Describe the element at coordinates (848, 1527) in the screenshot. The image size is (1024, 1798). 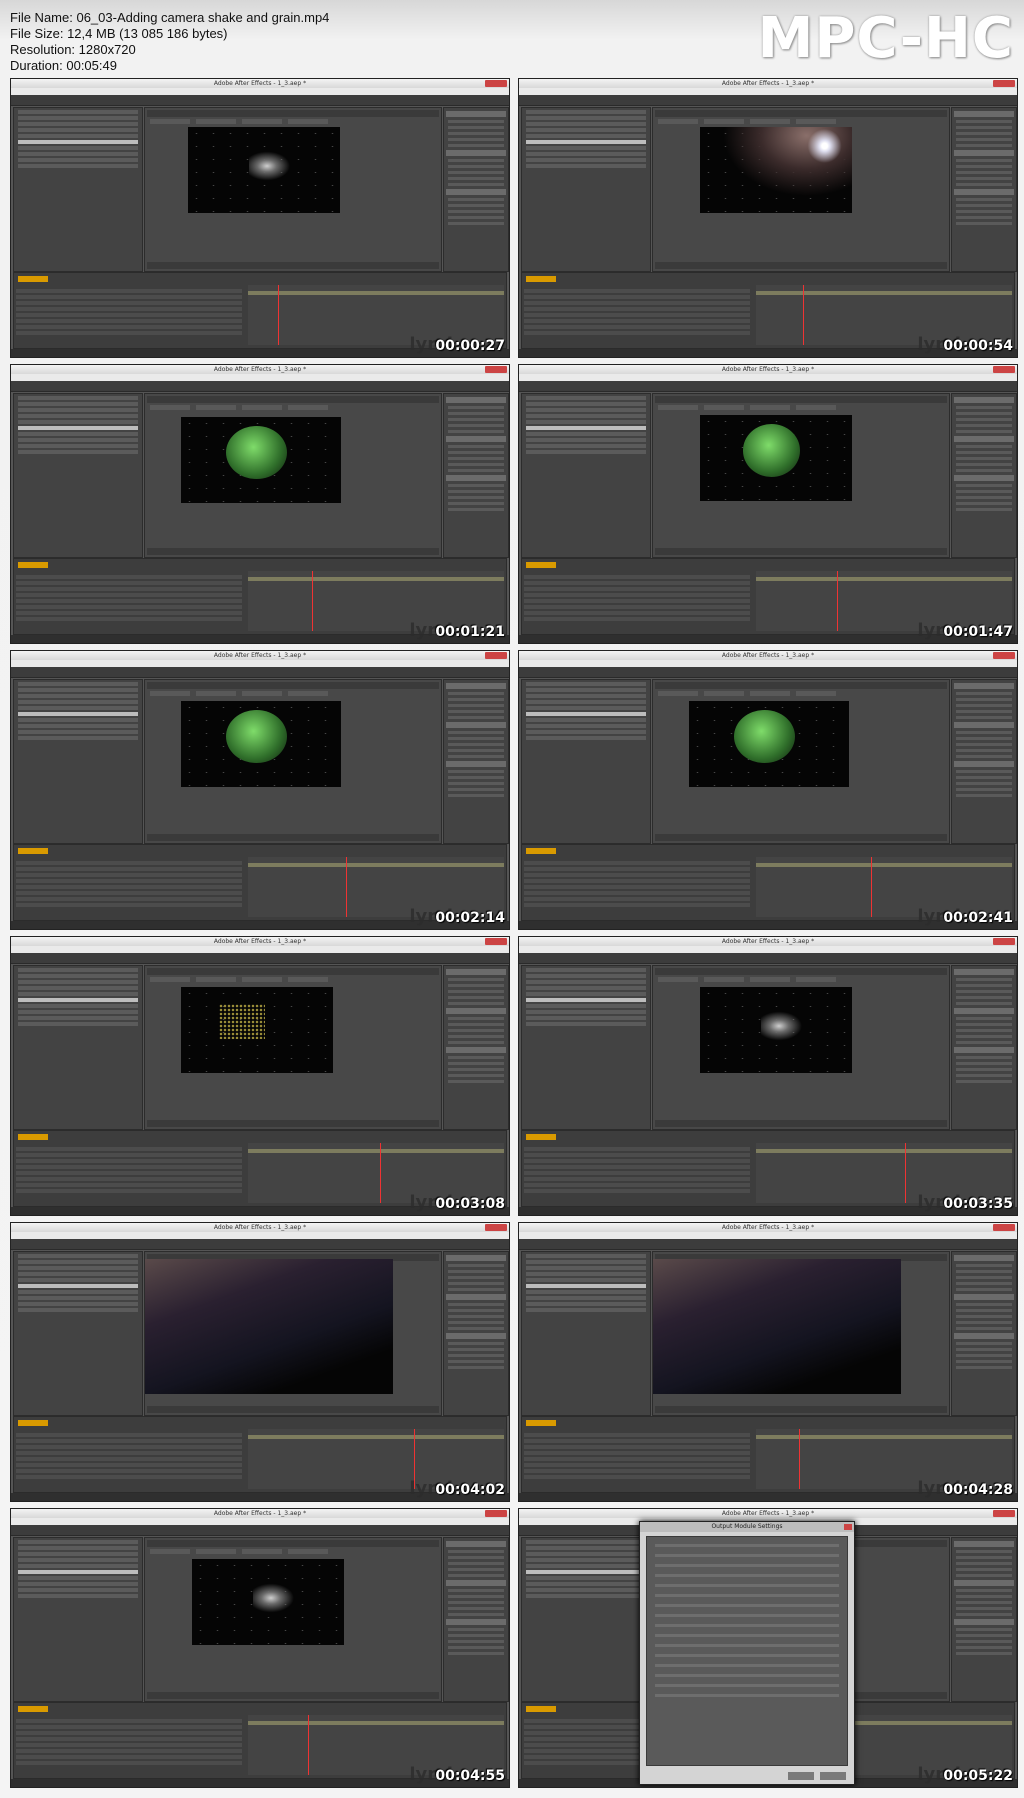
I see `dialog-close-icon` at that location.